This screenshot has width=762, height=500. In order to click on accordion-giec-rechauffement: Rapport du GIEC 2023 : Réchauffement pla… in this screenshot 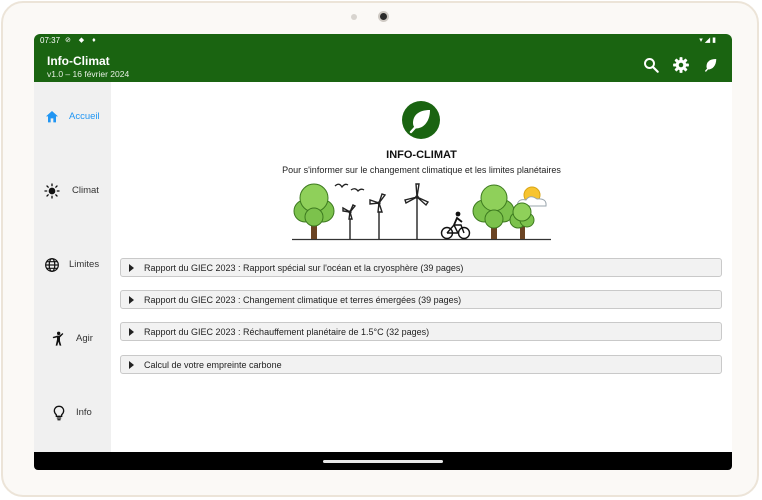, I will do `click(421, 331)`.